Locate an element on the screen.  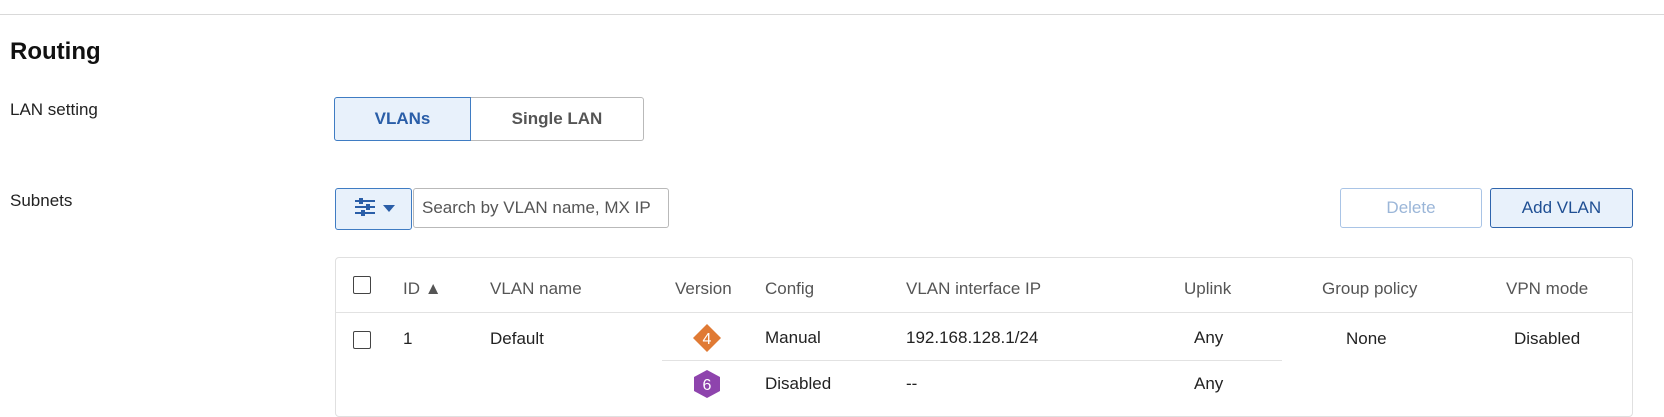
column-header-id: ID ▲ is located at coordinates (422, 289).